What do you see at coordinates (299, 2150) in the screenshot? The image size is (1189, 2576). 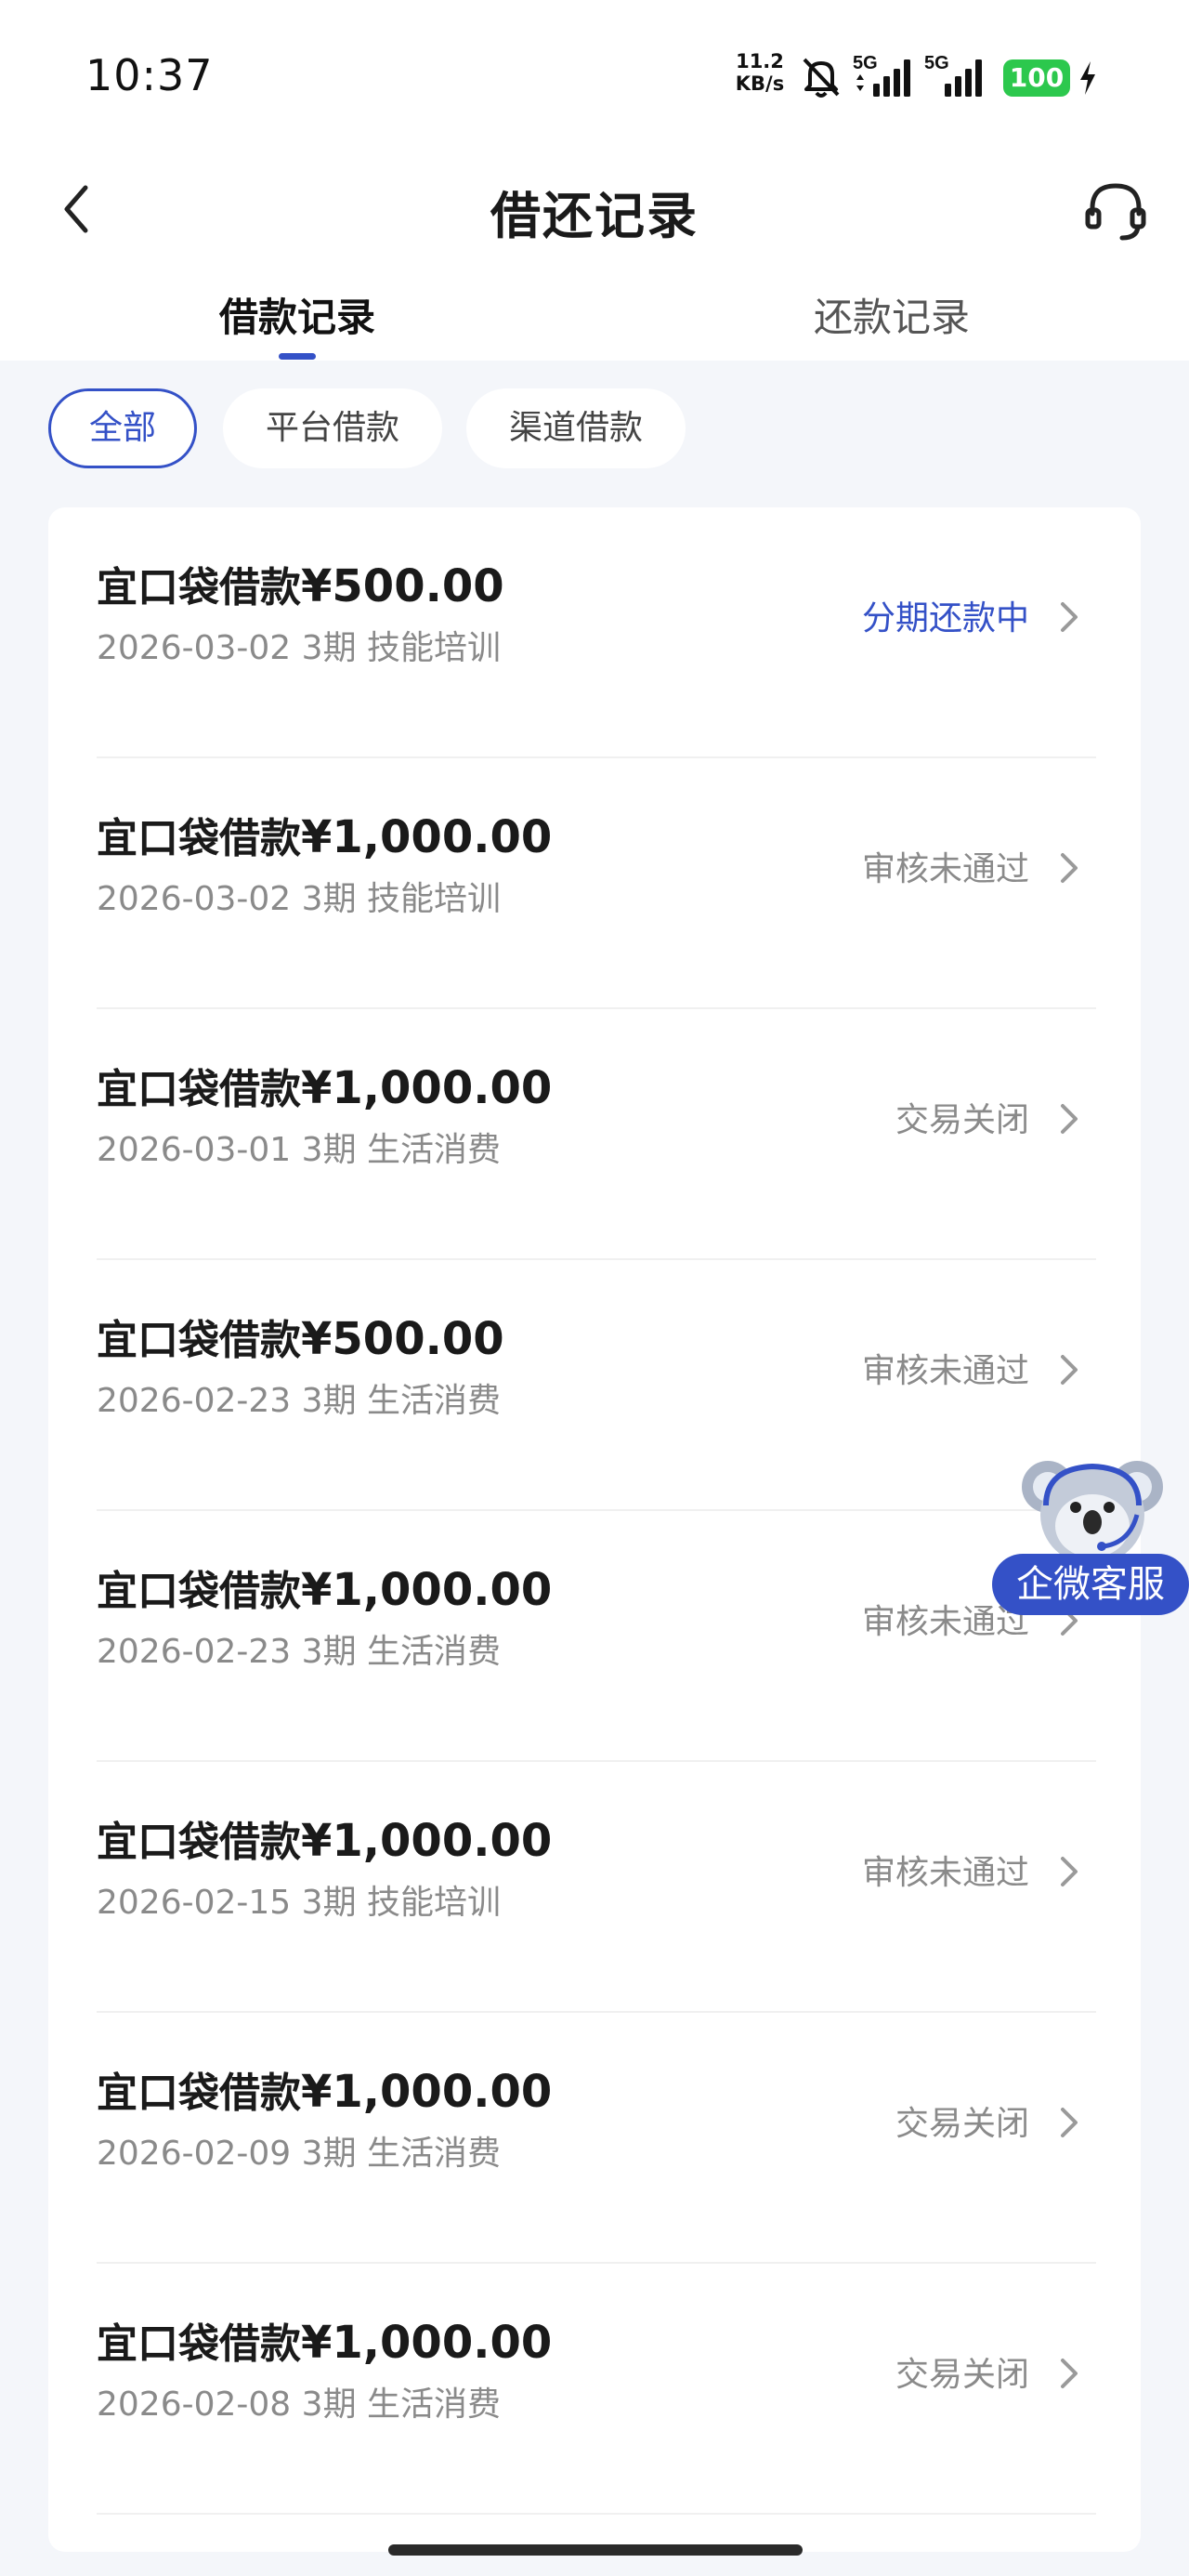 I see `record-meta: 2026-02-09 3期 生活消费` at bounding box center [299, 2150].